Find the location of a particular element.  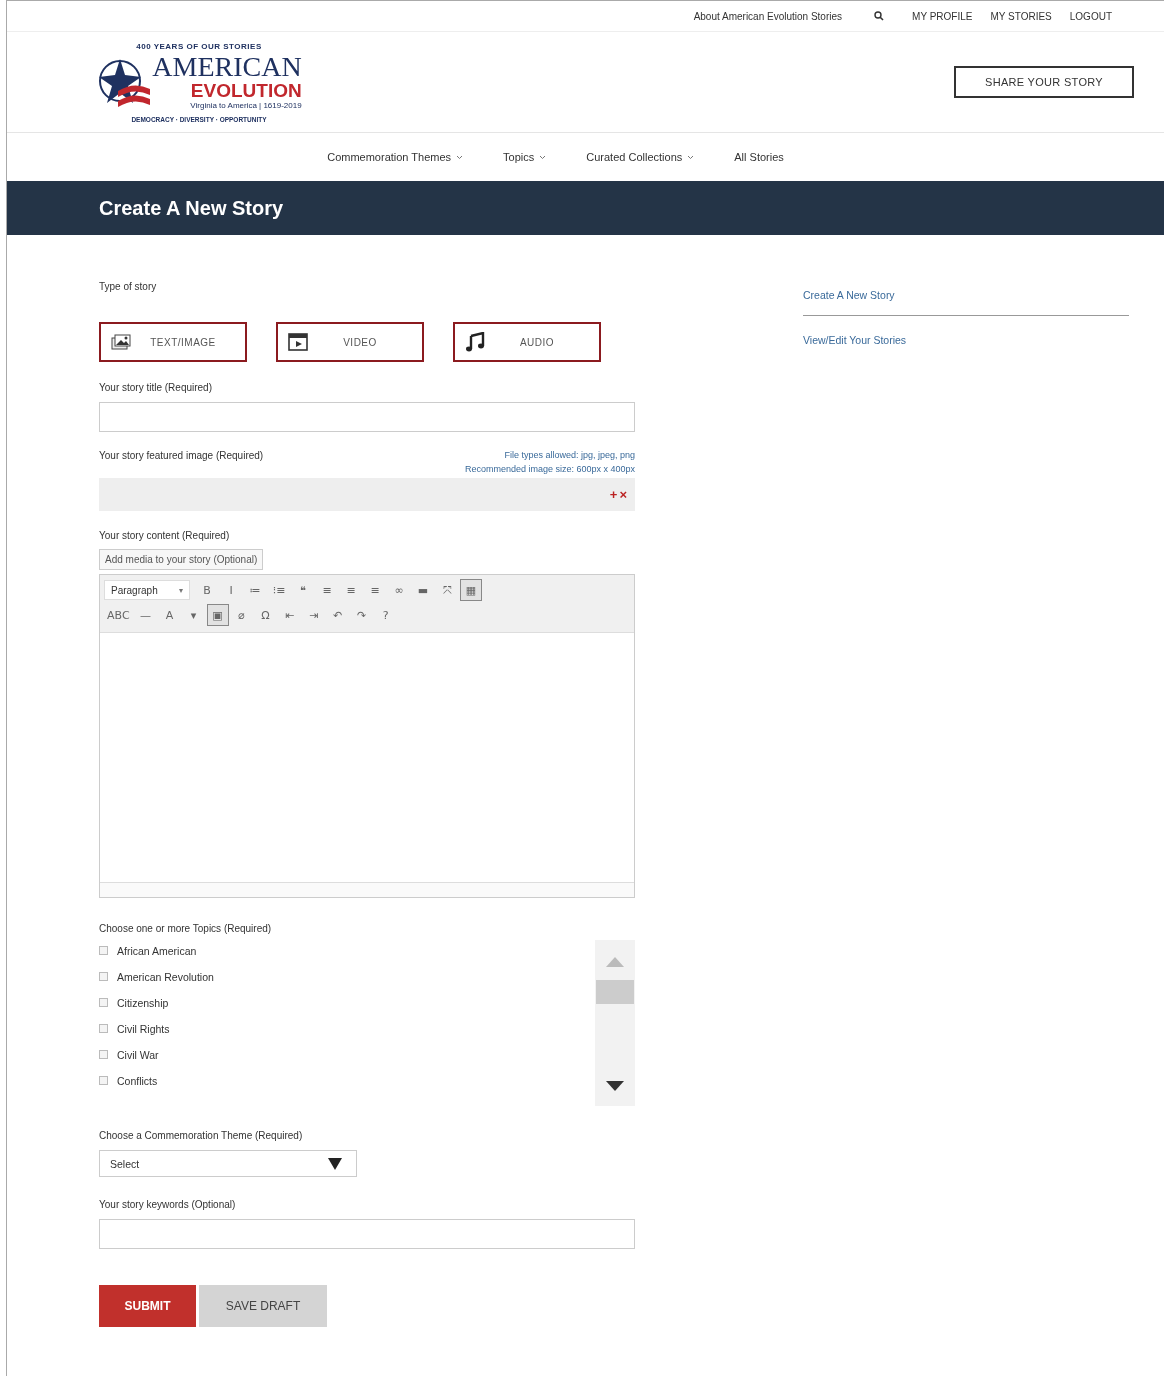

search-icon is located at coordinates (879, 16).